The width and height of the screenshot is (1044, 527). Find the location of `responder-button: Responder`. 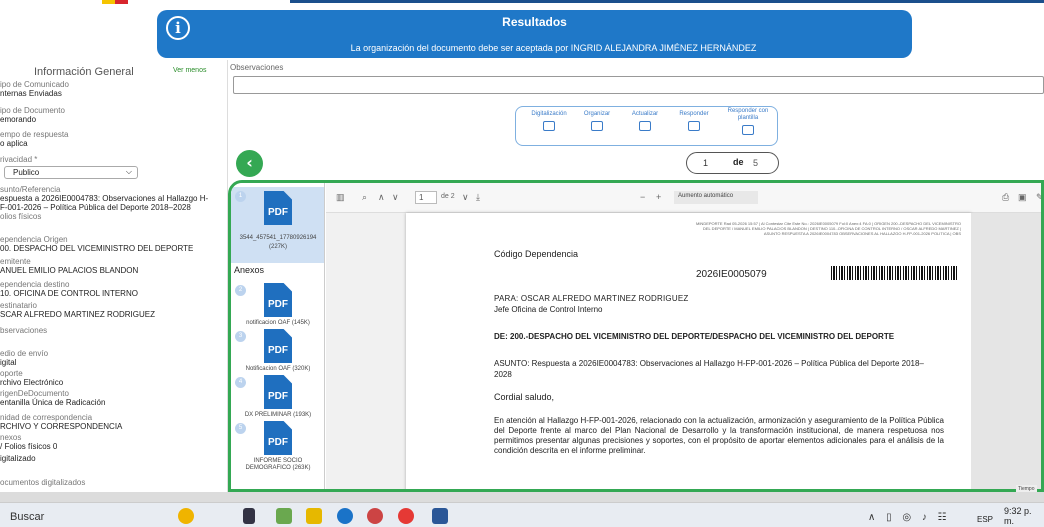

responder-button: Responder is located at coordinates (694, 121).